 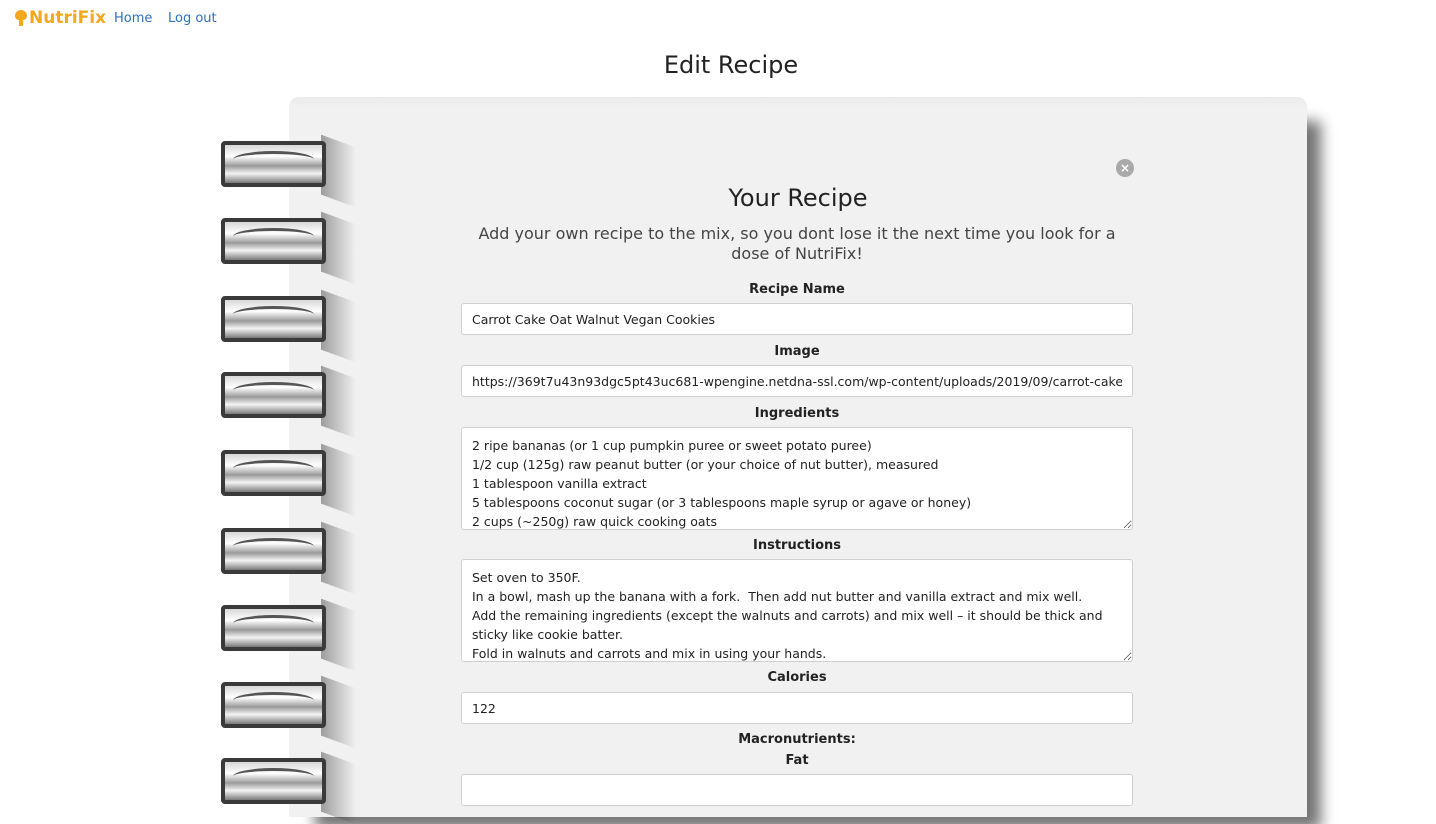 What do you see at coordinates (797, 760) in the screenshot?
I see `fat-label: Fat` at bounding box center [797, 760].